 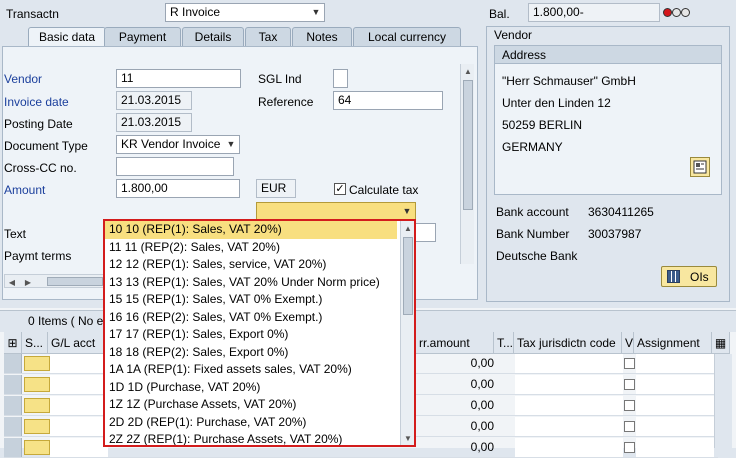 I want to click on amount-label: Amount, so click(x=25, y=190).